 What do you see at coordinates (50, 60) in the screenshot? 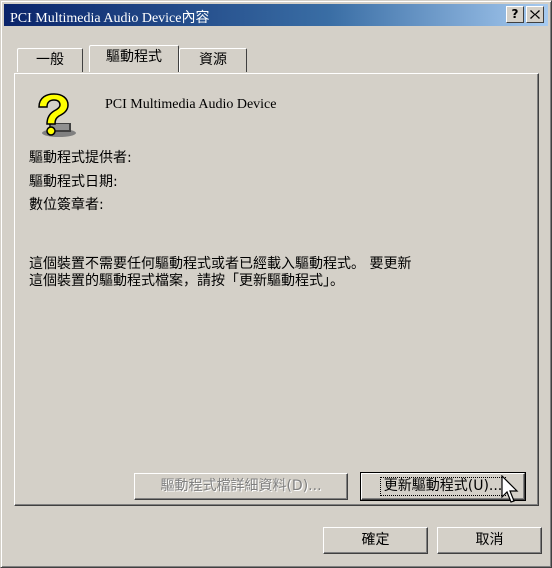
I see `tab-general: 一般` at bounding box center [50, 60].